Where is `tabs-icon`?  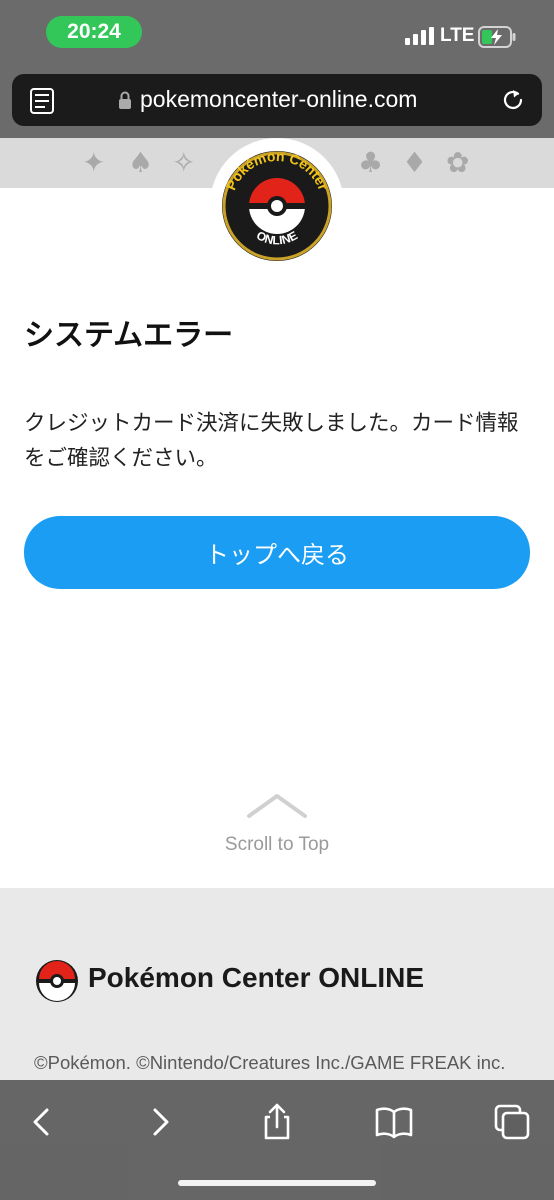
tabs-icon is located at coordinates (512, 1122).